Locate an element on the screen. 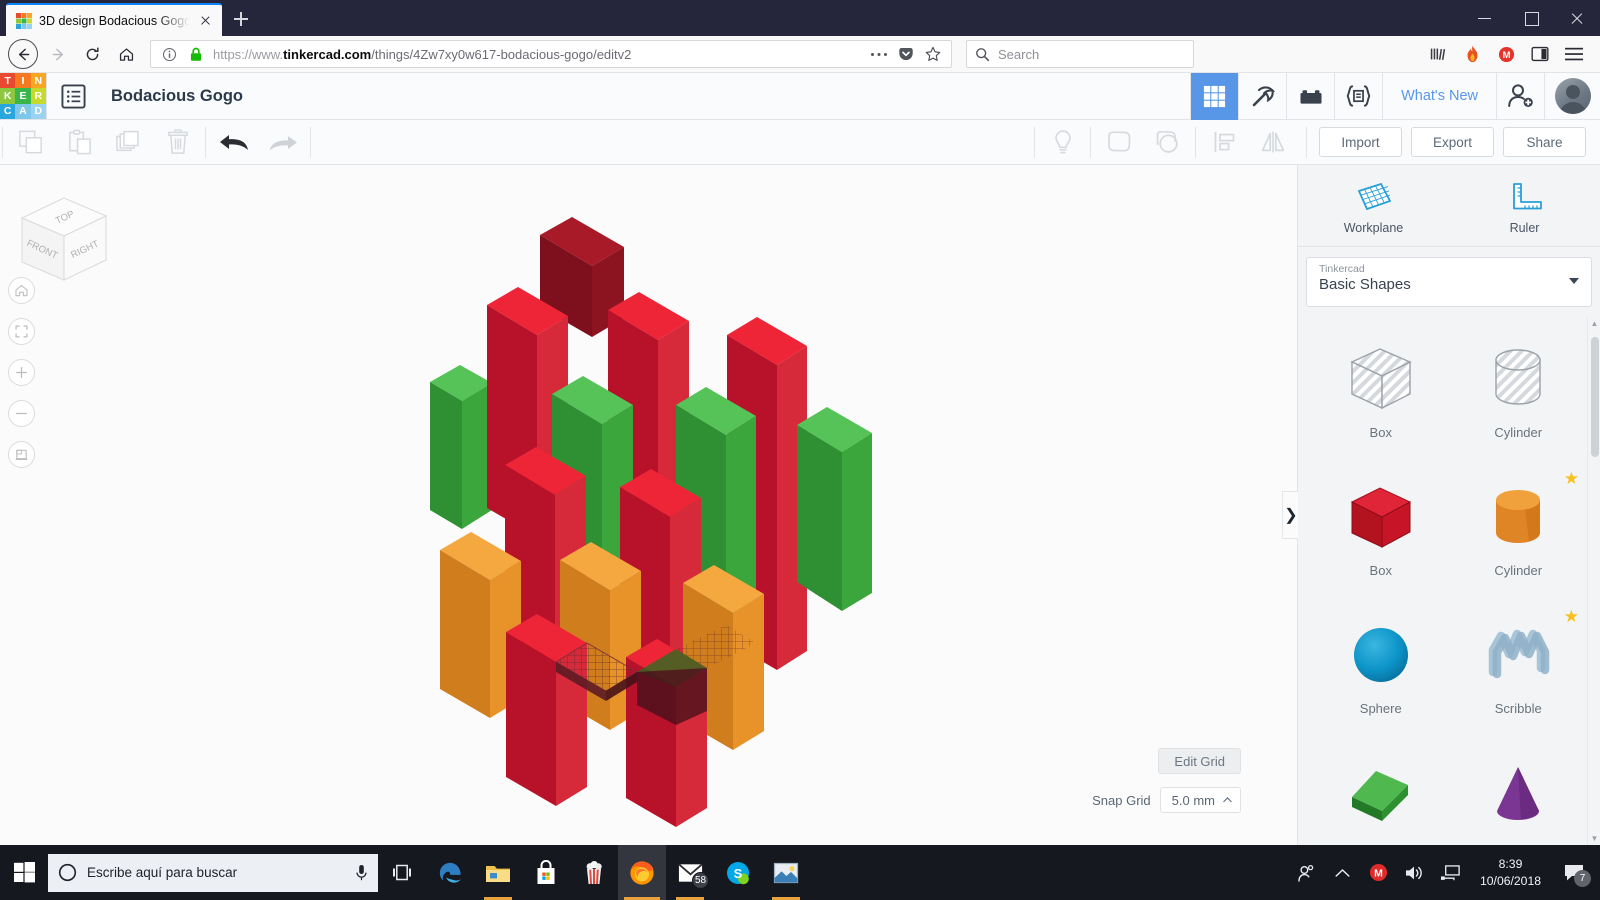  gmail-extension-icon: M is located at coordinates (1506, 54).